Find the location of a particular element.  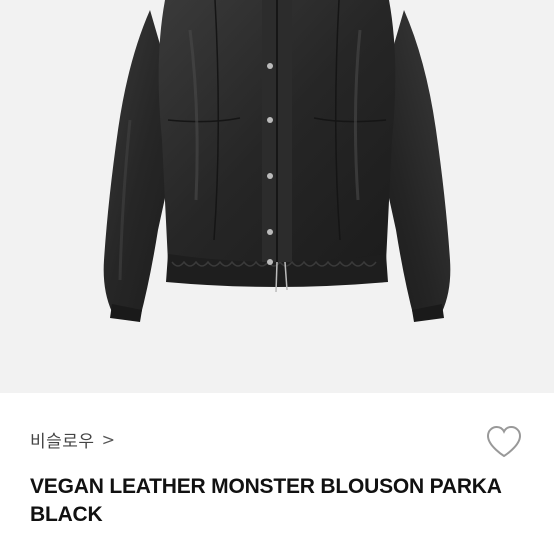

wishlist-button is located at coordinates (504, 442).